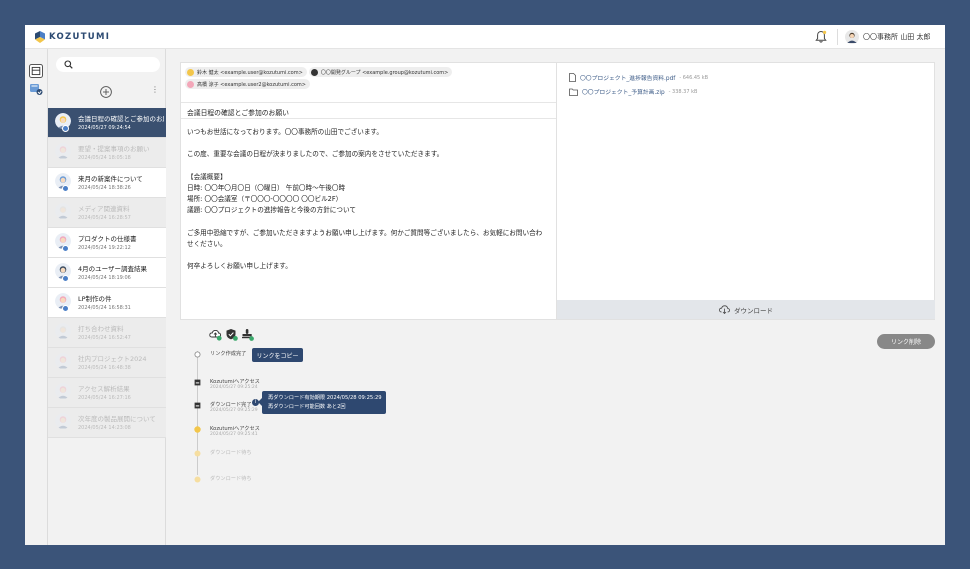 Image resolution: width=970 pixels, height=569 pixels. What do you see at coordinates (65, 128) in the screenshot?
I see `unread-badge` at bounding box center [65, 128].